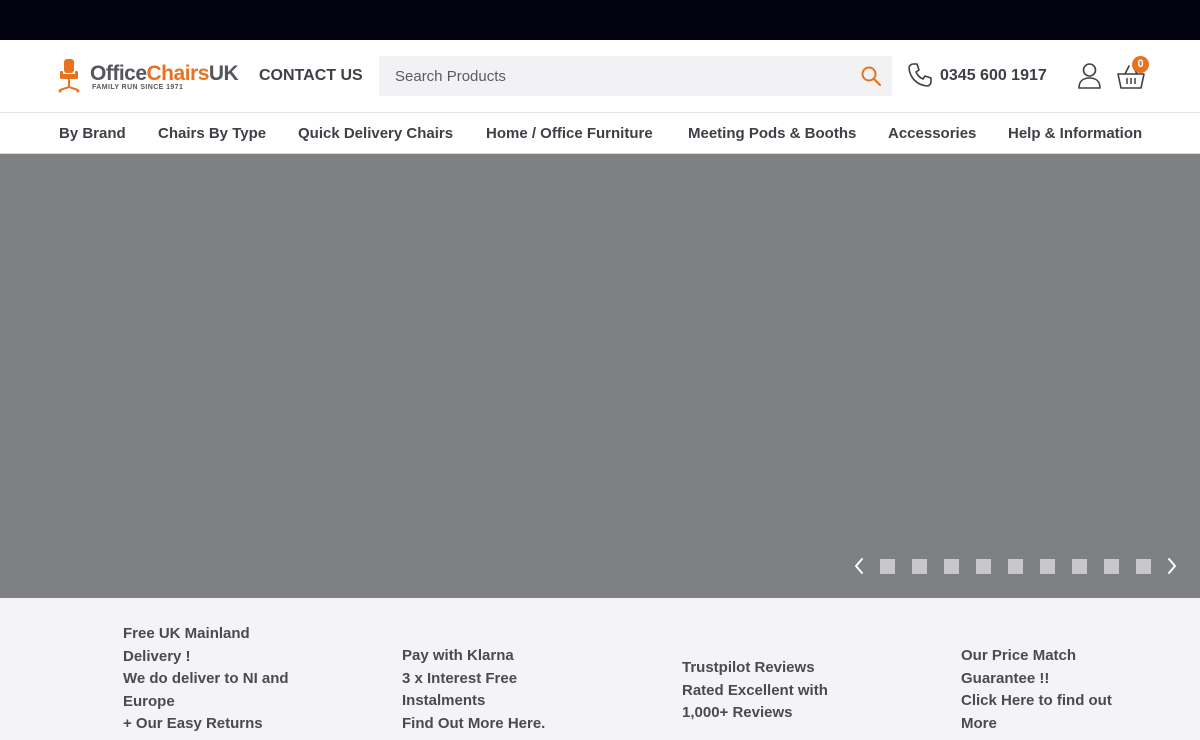  I want to click on basket-count-badge: 0, so click(1140, 64).